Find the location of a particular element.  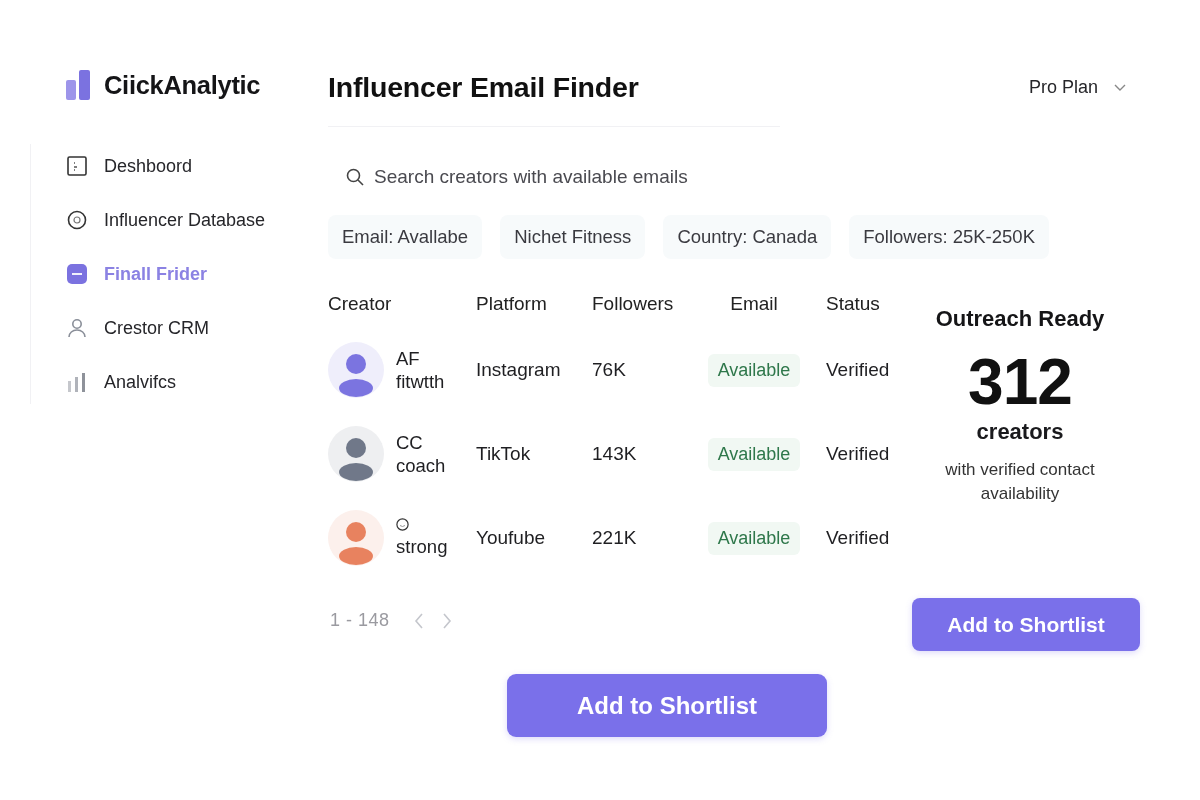

circle-icon is located at coordinates (77, 220).